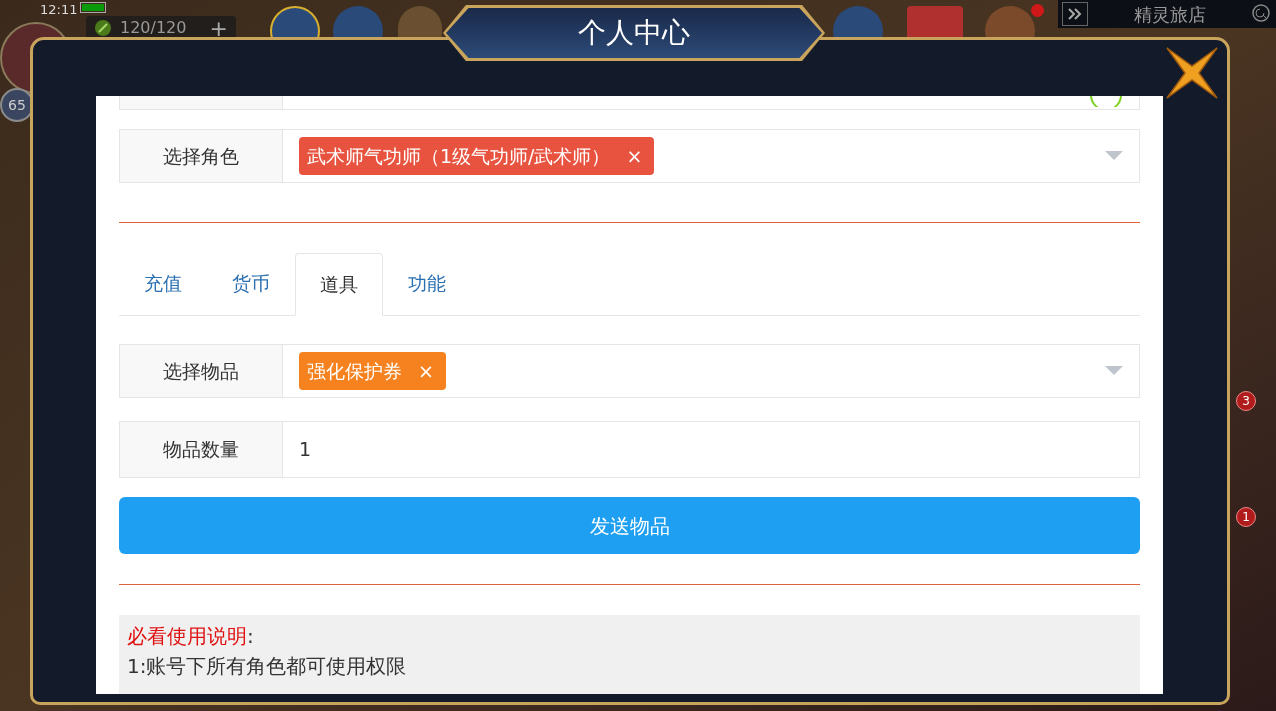 This screenshot has width=1276, height=711. I want to click on quantity-field: 物品数量 1, so click(629, 449).